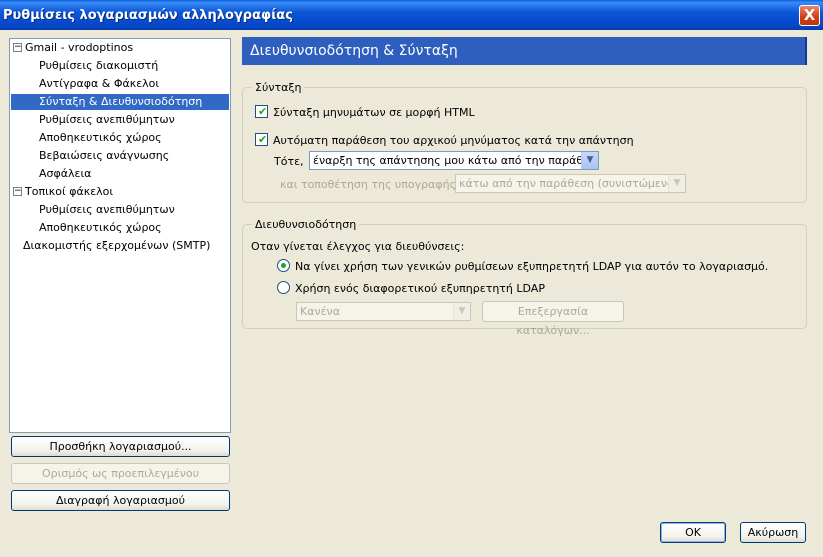 This screenshot has height=557, width=823. I want to click on page-title: Διευθυνσιοδότηση & Σύνταξη, so click(524, 51).